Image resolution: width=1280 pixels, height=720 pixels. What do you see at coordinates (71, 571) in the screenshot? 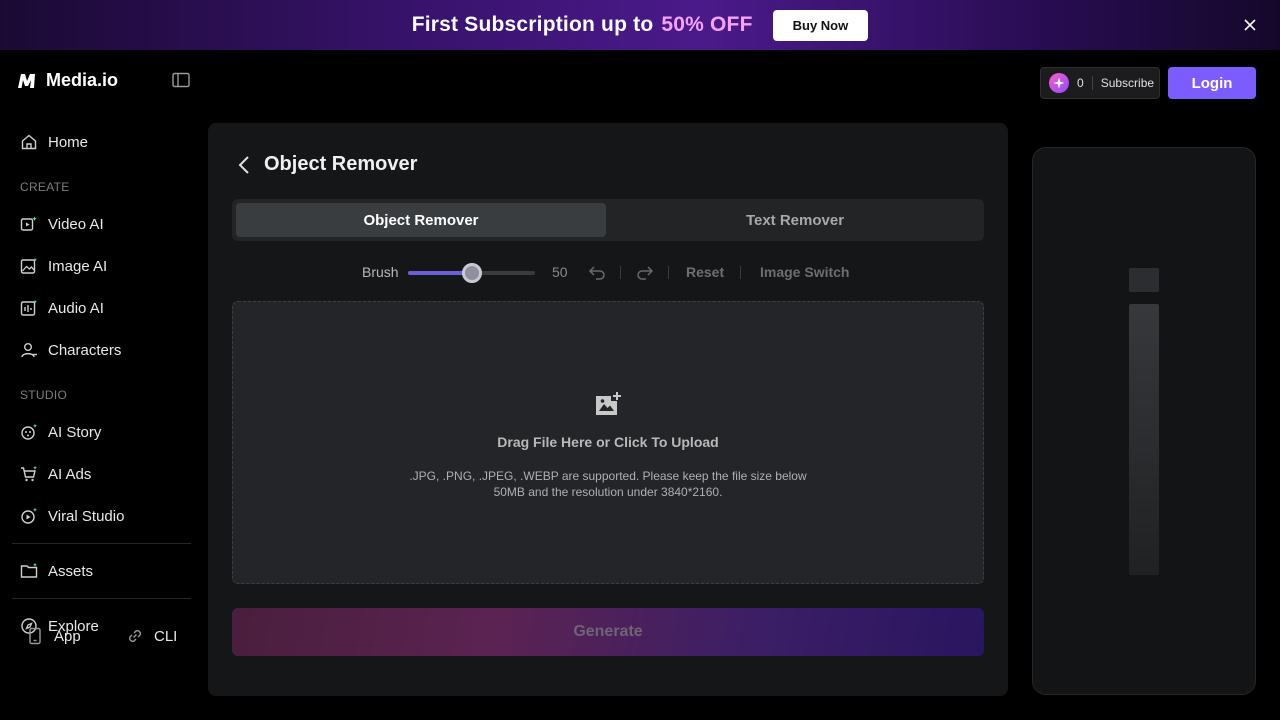
I see `sidebar-item-label: Assets` at bounding box center [71, 571].